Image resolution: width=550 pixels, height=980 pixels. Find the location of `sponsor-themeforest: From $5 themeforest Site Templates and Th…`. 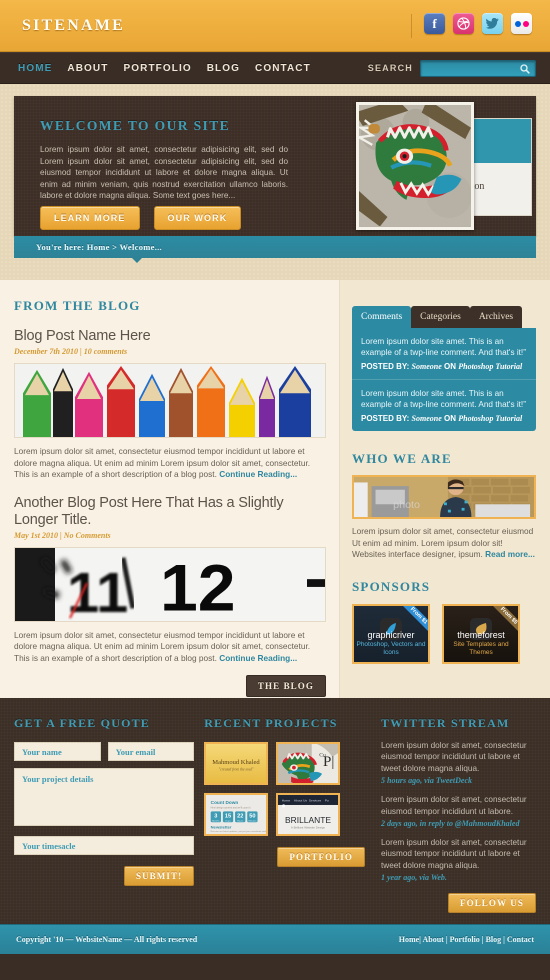

sponsor-themeforest: From $5 themeforest Site Templates and Th… is located at coordinates (481, 633).